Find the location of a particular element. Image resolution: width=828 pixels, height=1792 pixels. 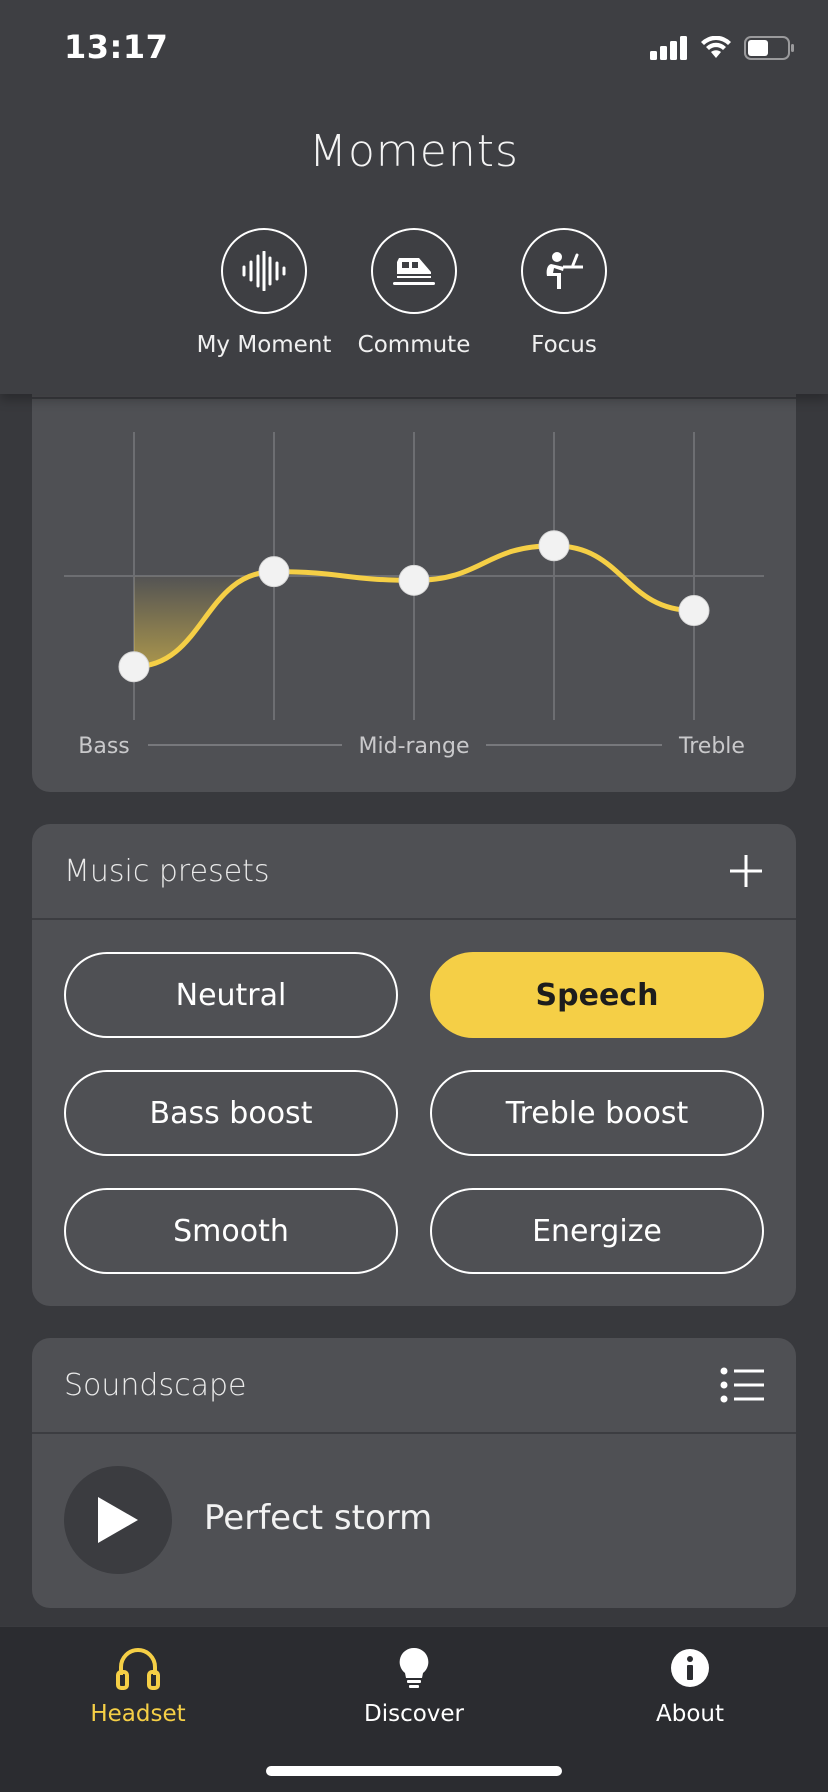

tab-label: Headset is located at coordinates (138, 1714).